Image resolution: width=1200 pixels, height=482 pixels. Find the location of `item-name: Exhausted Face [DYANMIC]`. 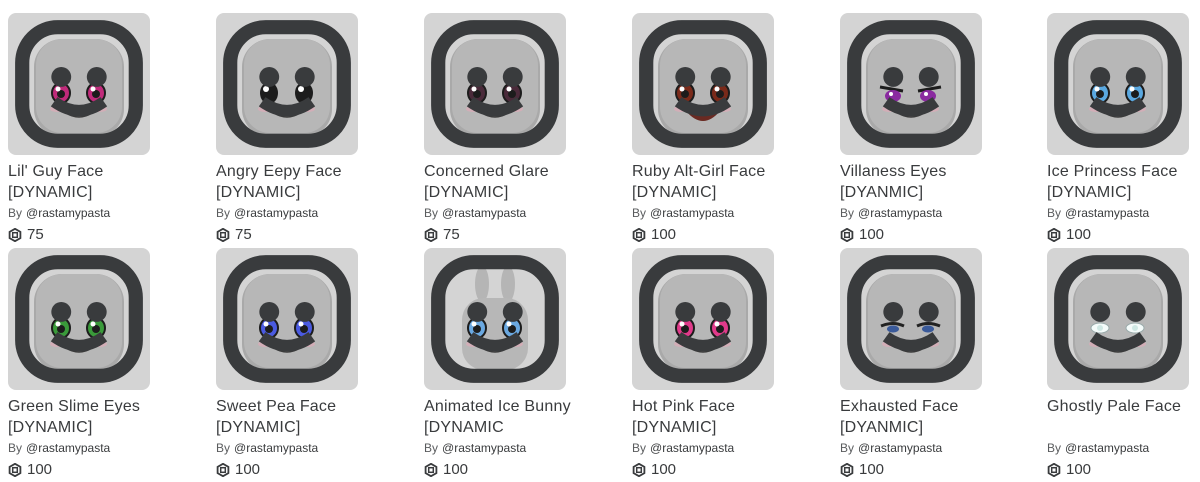

item-name: Exhausted Face [DYANMIC] is located at coordinates (915, 417).